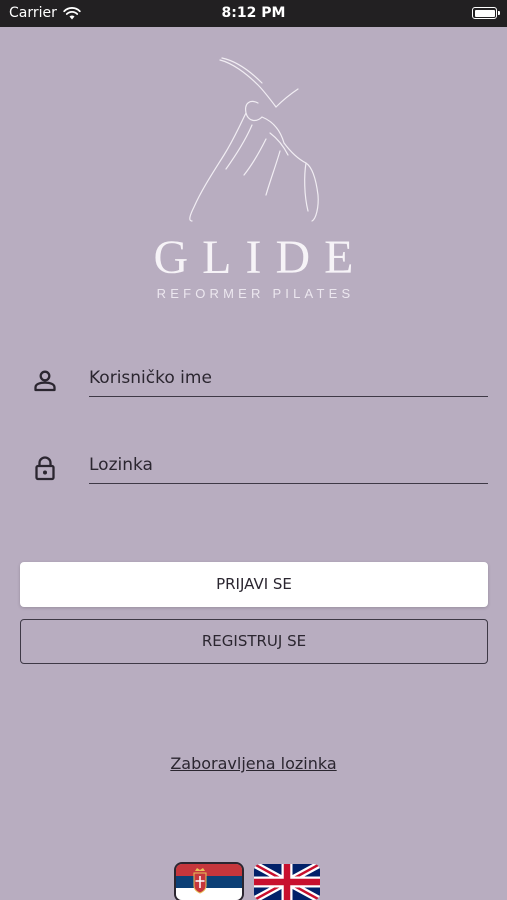 This screenshot has width=507, height=900. Describe the element at coordinates (287, 882) in the screenshot. I see `uk-flag-icon` at that location.